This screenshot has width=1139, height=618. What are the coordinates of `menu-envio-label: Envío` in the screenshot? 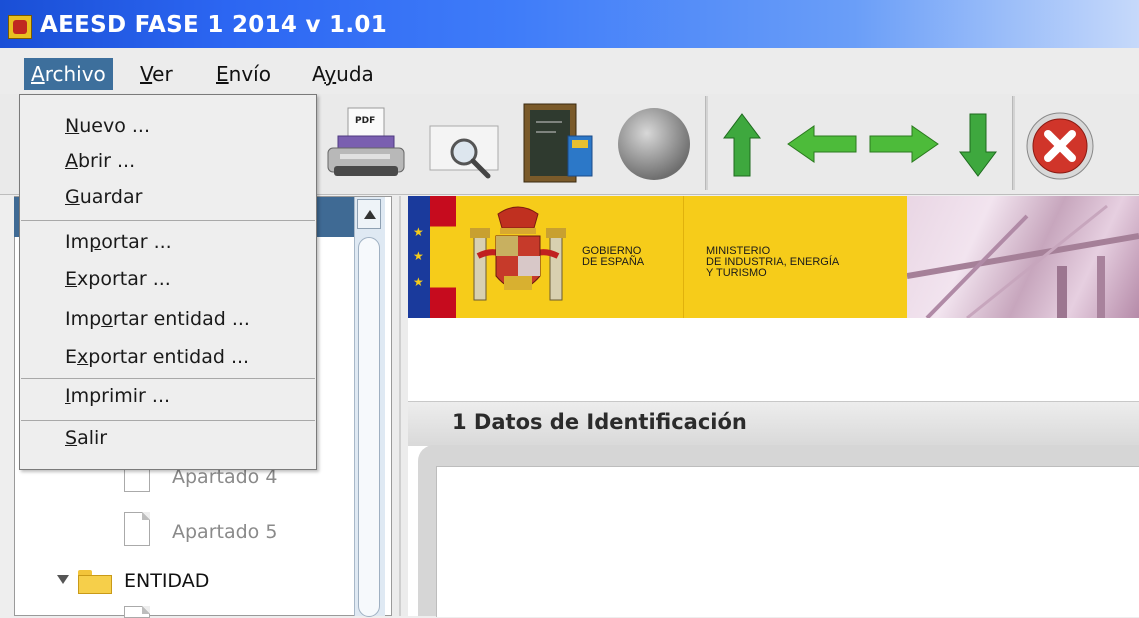 It's located at (243, 74).